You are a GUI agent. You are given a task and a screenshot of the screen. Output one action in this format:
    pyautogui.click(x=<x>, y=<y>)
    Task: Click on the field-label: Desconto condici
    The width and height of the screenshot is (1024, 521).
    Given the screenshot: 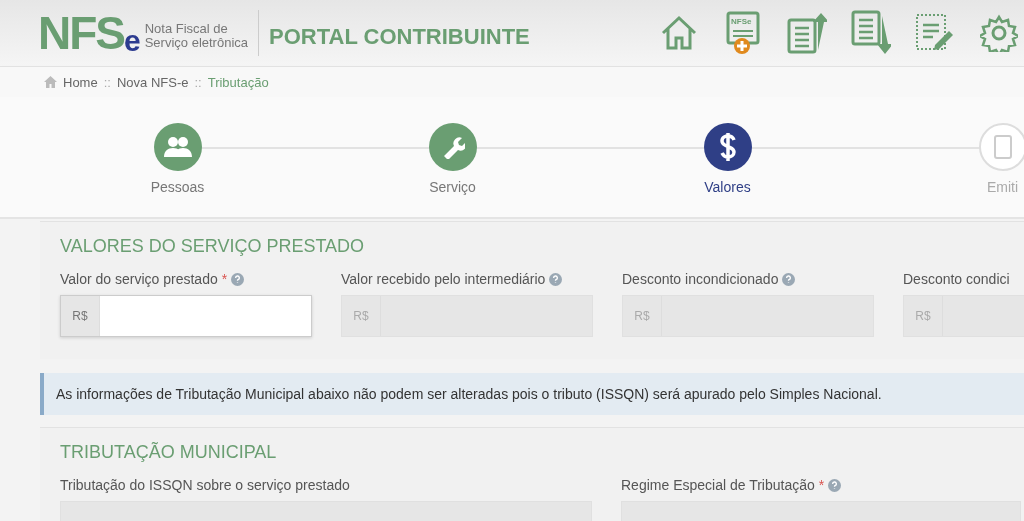 What is the action you would take?
    pyautogui.click(x=956, y=279)
    